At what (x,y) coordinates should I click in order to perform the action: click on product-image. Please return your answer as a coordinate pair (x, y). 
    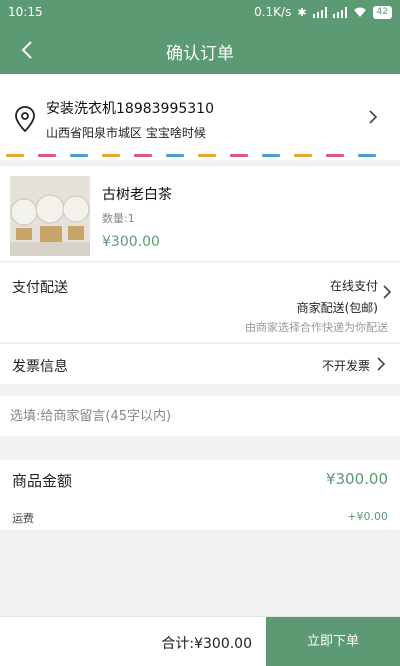
    Looking at the image, I should click on (50, 216).